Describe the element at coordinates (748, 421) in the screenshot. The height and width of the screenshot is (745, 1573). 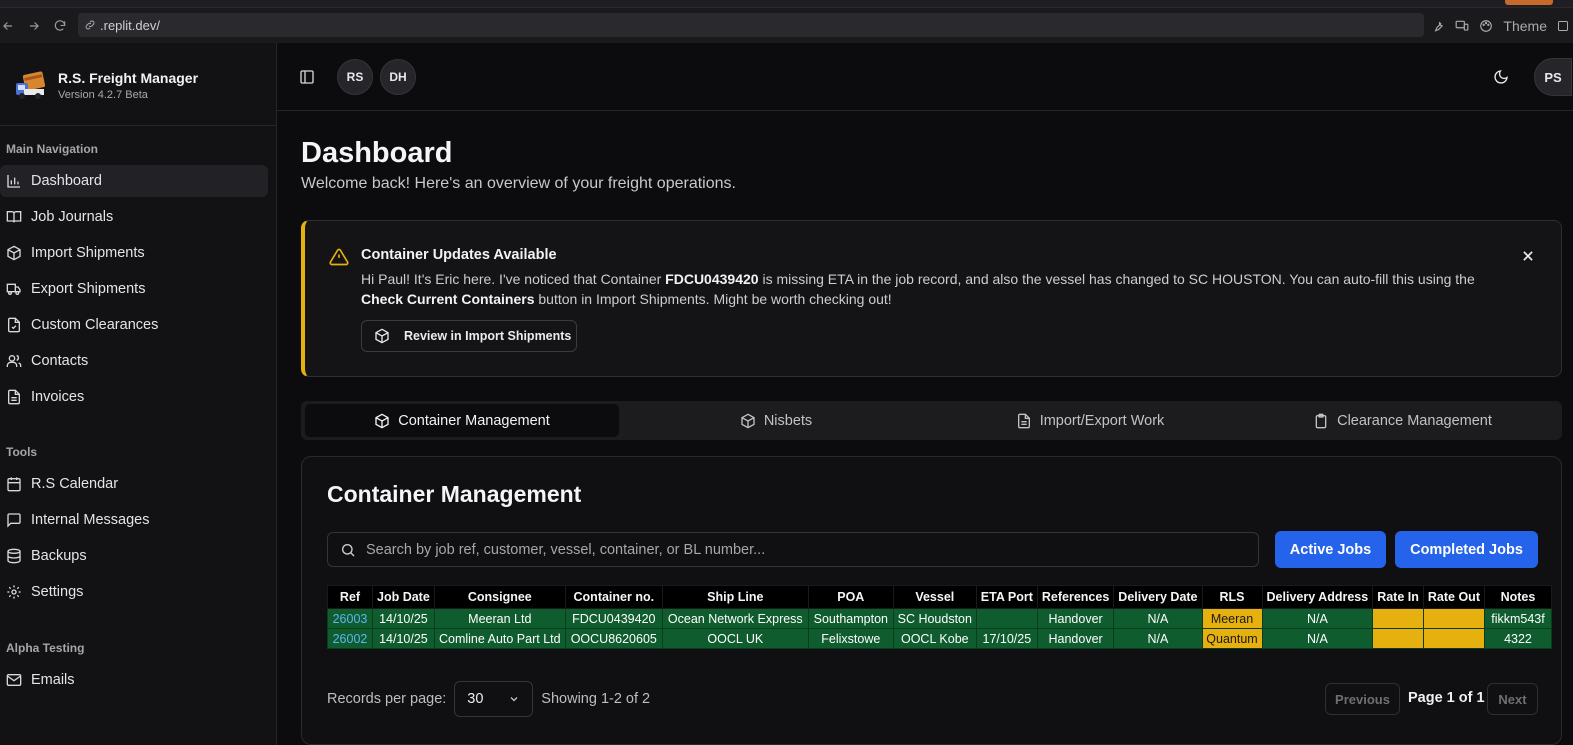
I see `box-icon` at that location.